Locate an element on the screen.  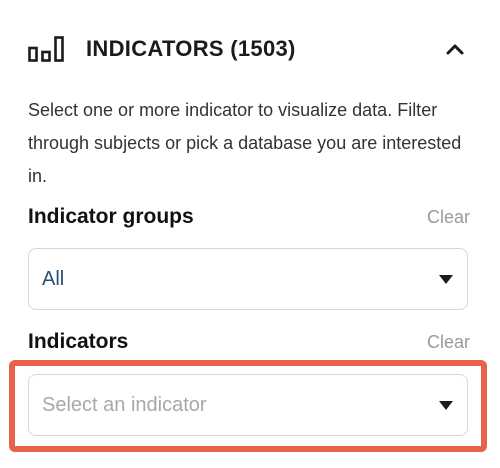
indicators-select: Select an indicator is located at coordinates (248, 405).